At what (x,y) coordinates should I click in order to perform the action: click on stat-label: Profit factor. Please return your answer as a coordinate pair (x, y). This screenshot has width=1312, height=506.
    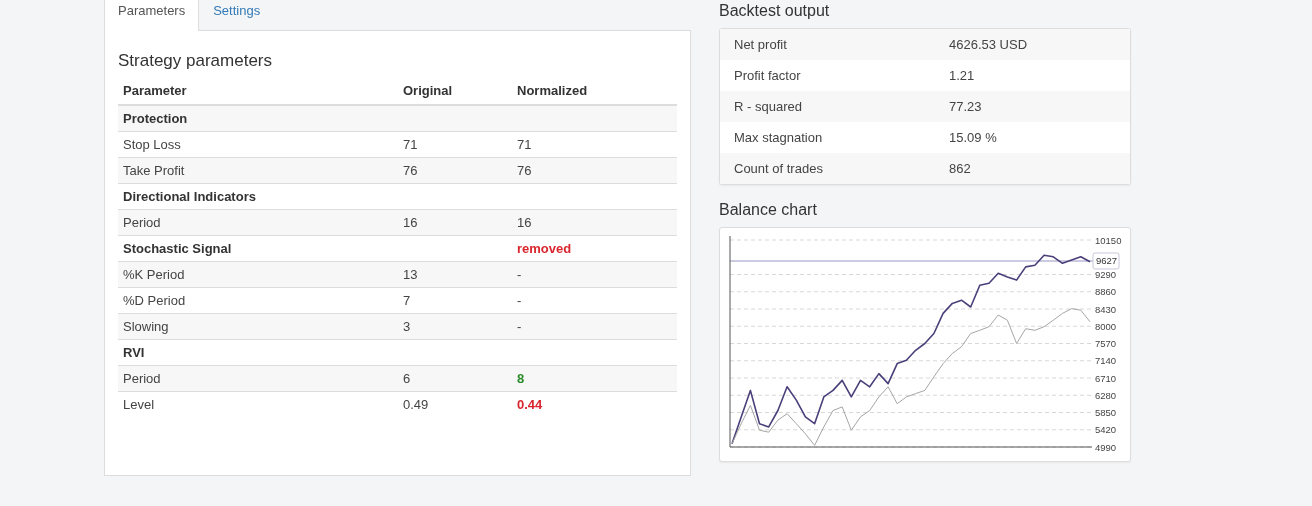
    Looking at the image, I should click on (768, 75).